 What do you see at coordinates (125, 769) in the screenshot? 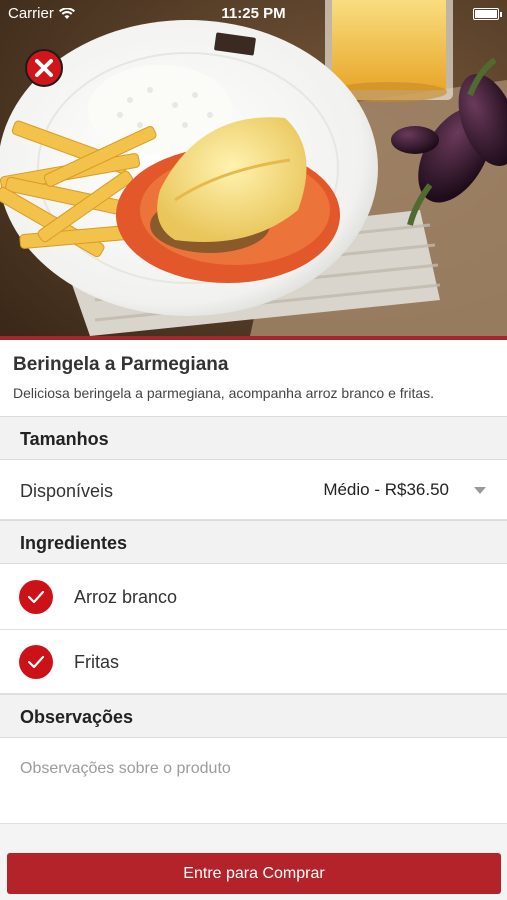
I see `observations-placeholder: Observações sobre o produto` at bounding box center [125, 769].